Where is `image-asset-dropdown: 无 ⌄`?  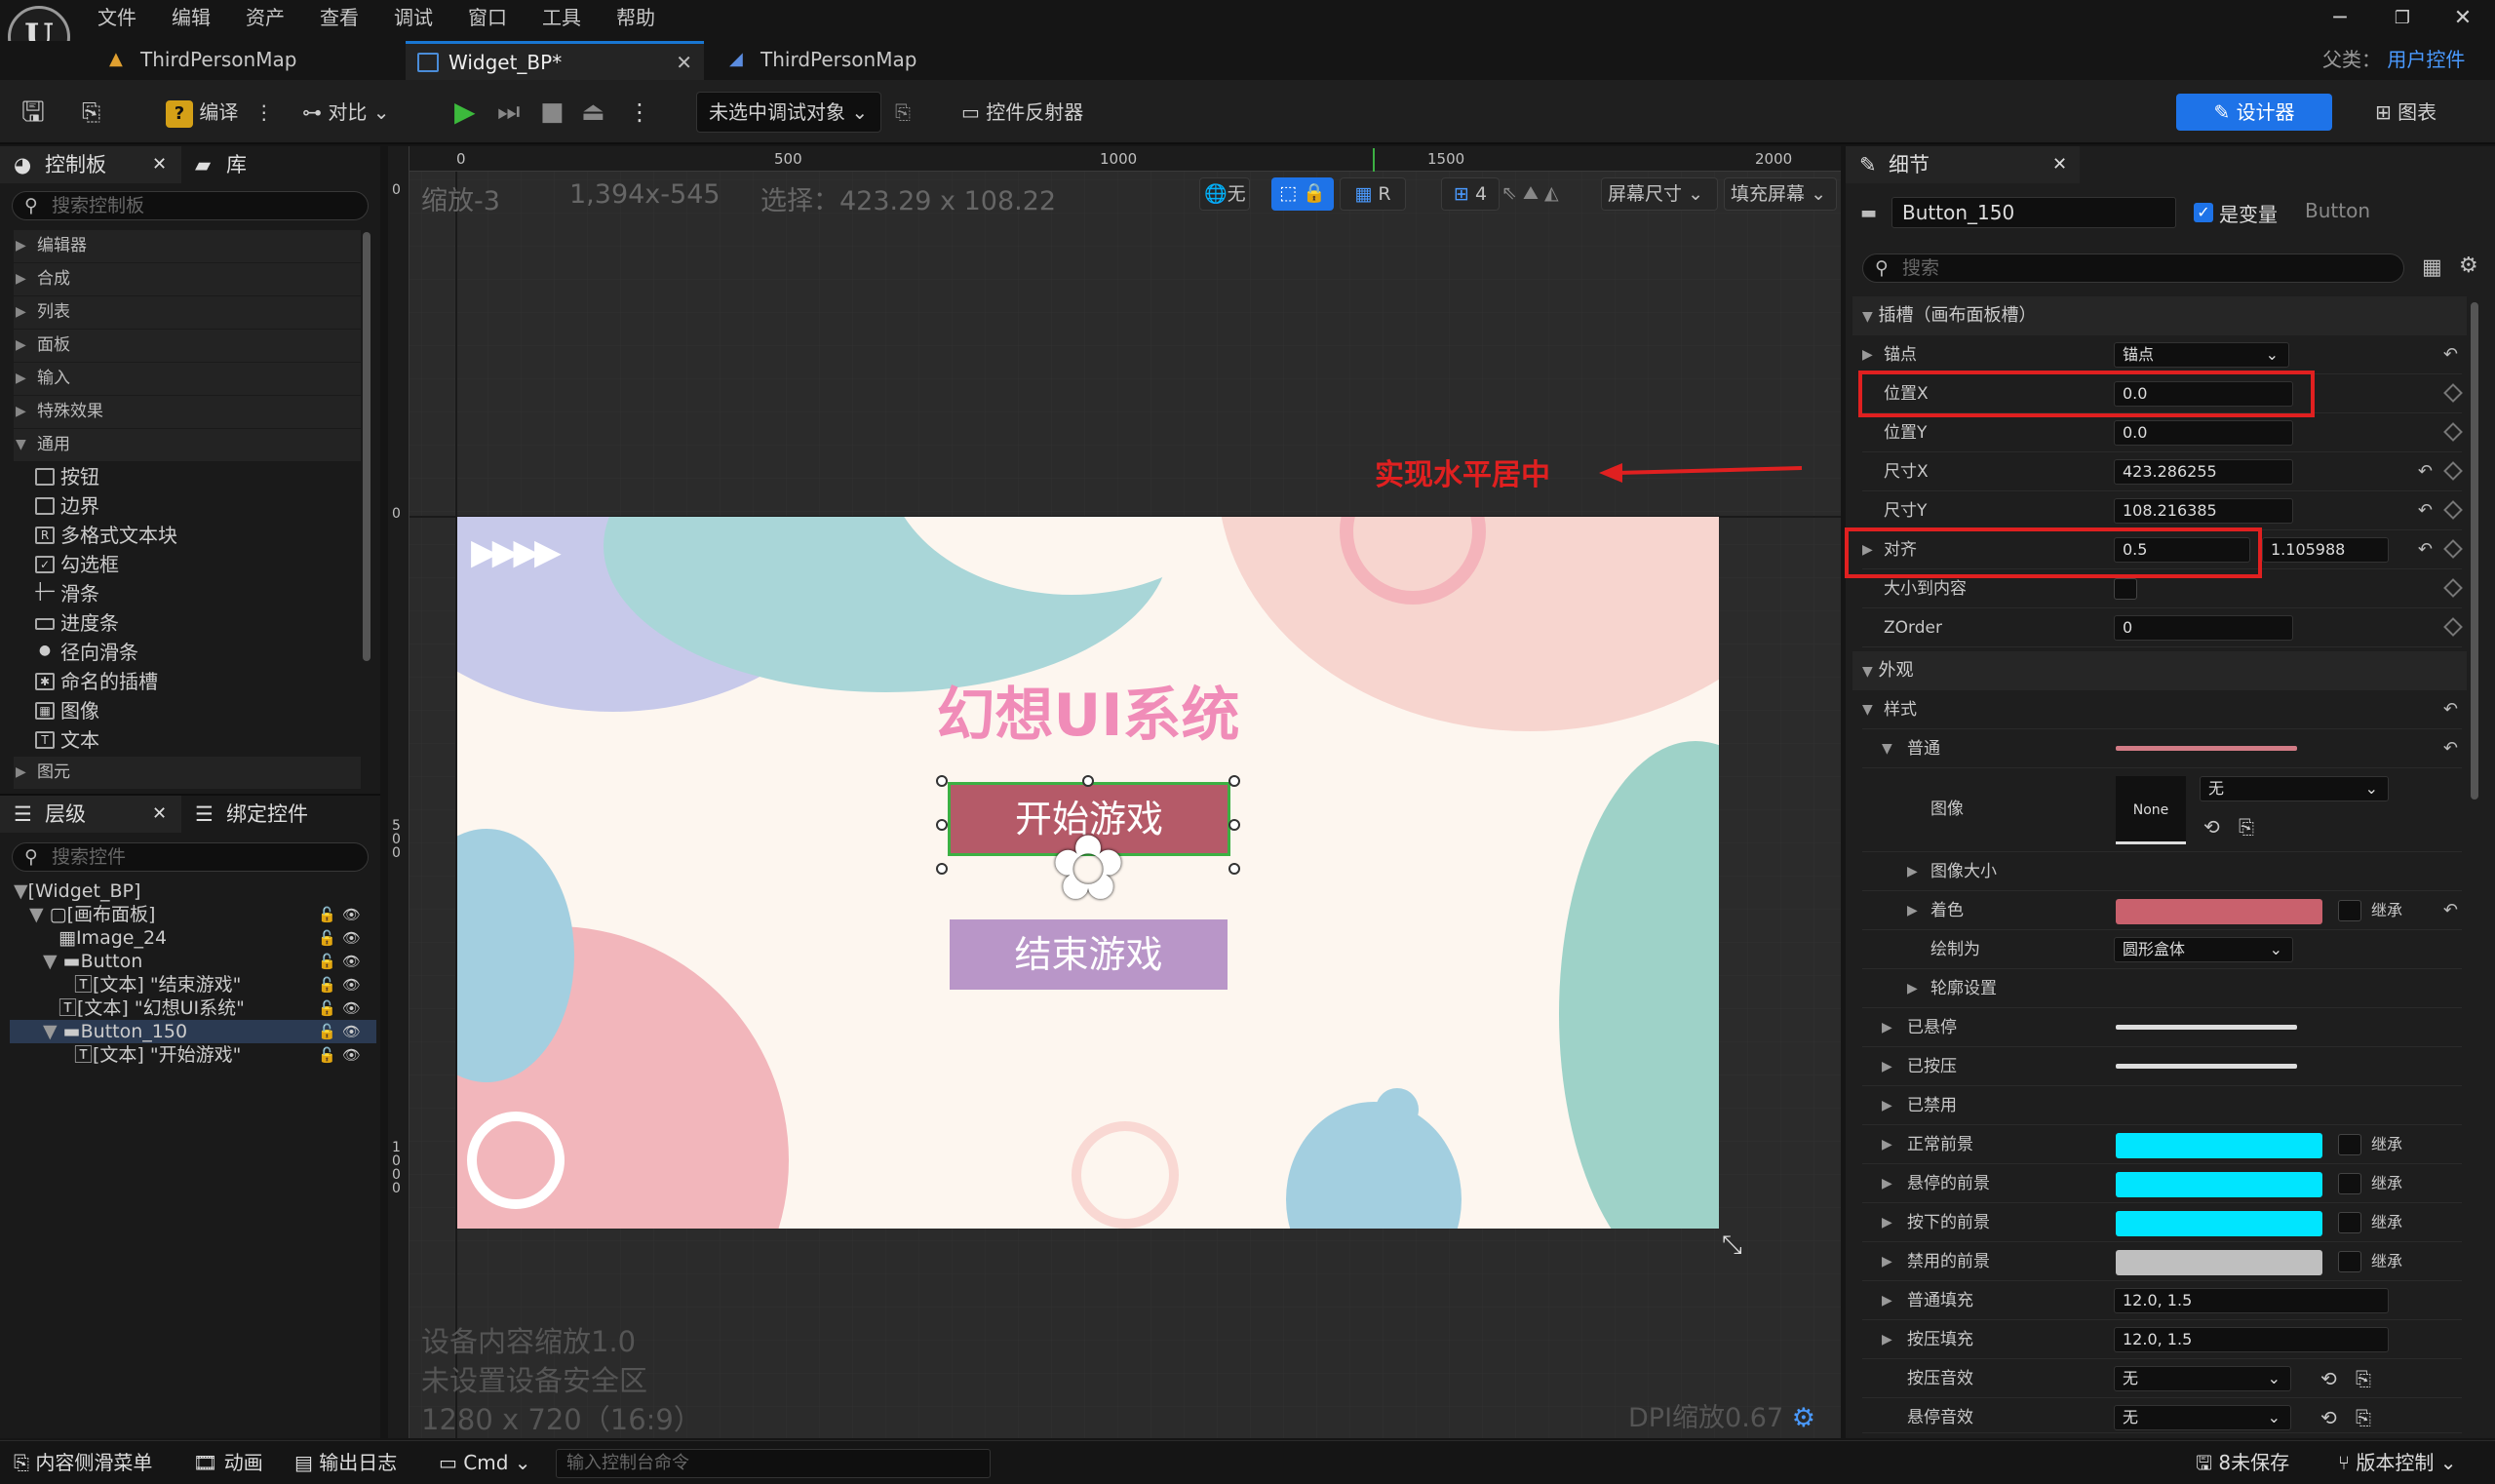
image-asset-dropdown: 无 ⌄ is located at coordinates (2294, 788).